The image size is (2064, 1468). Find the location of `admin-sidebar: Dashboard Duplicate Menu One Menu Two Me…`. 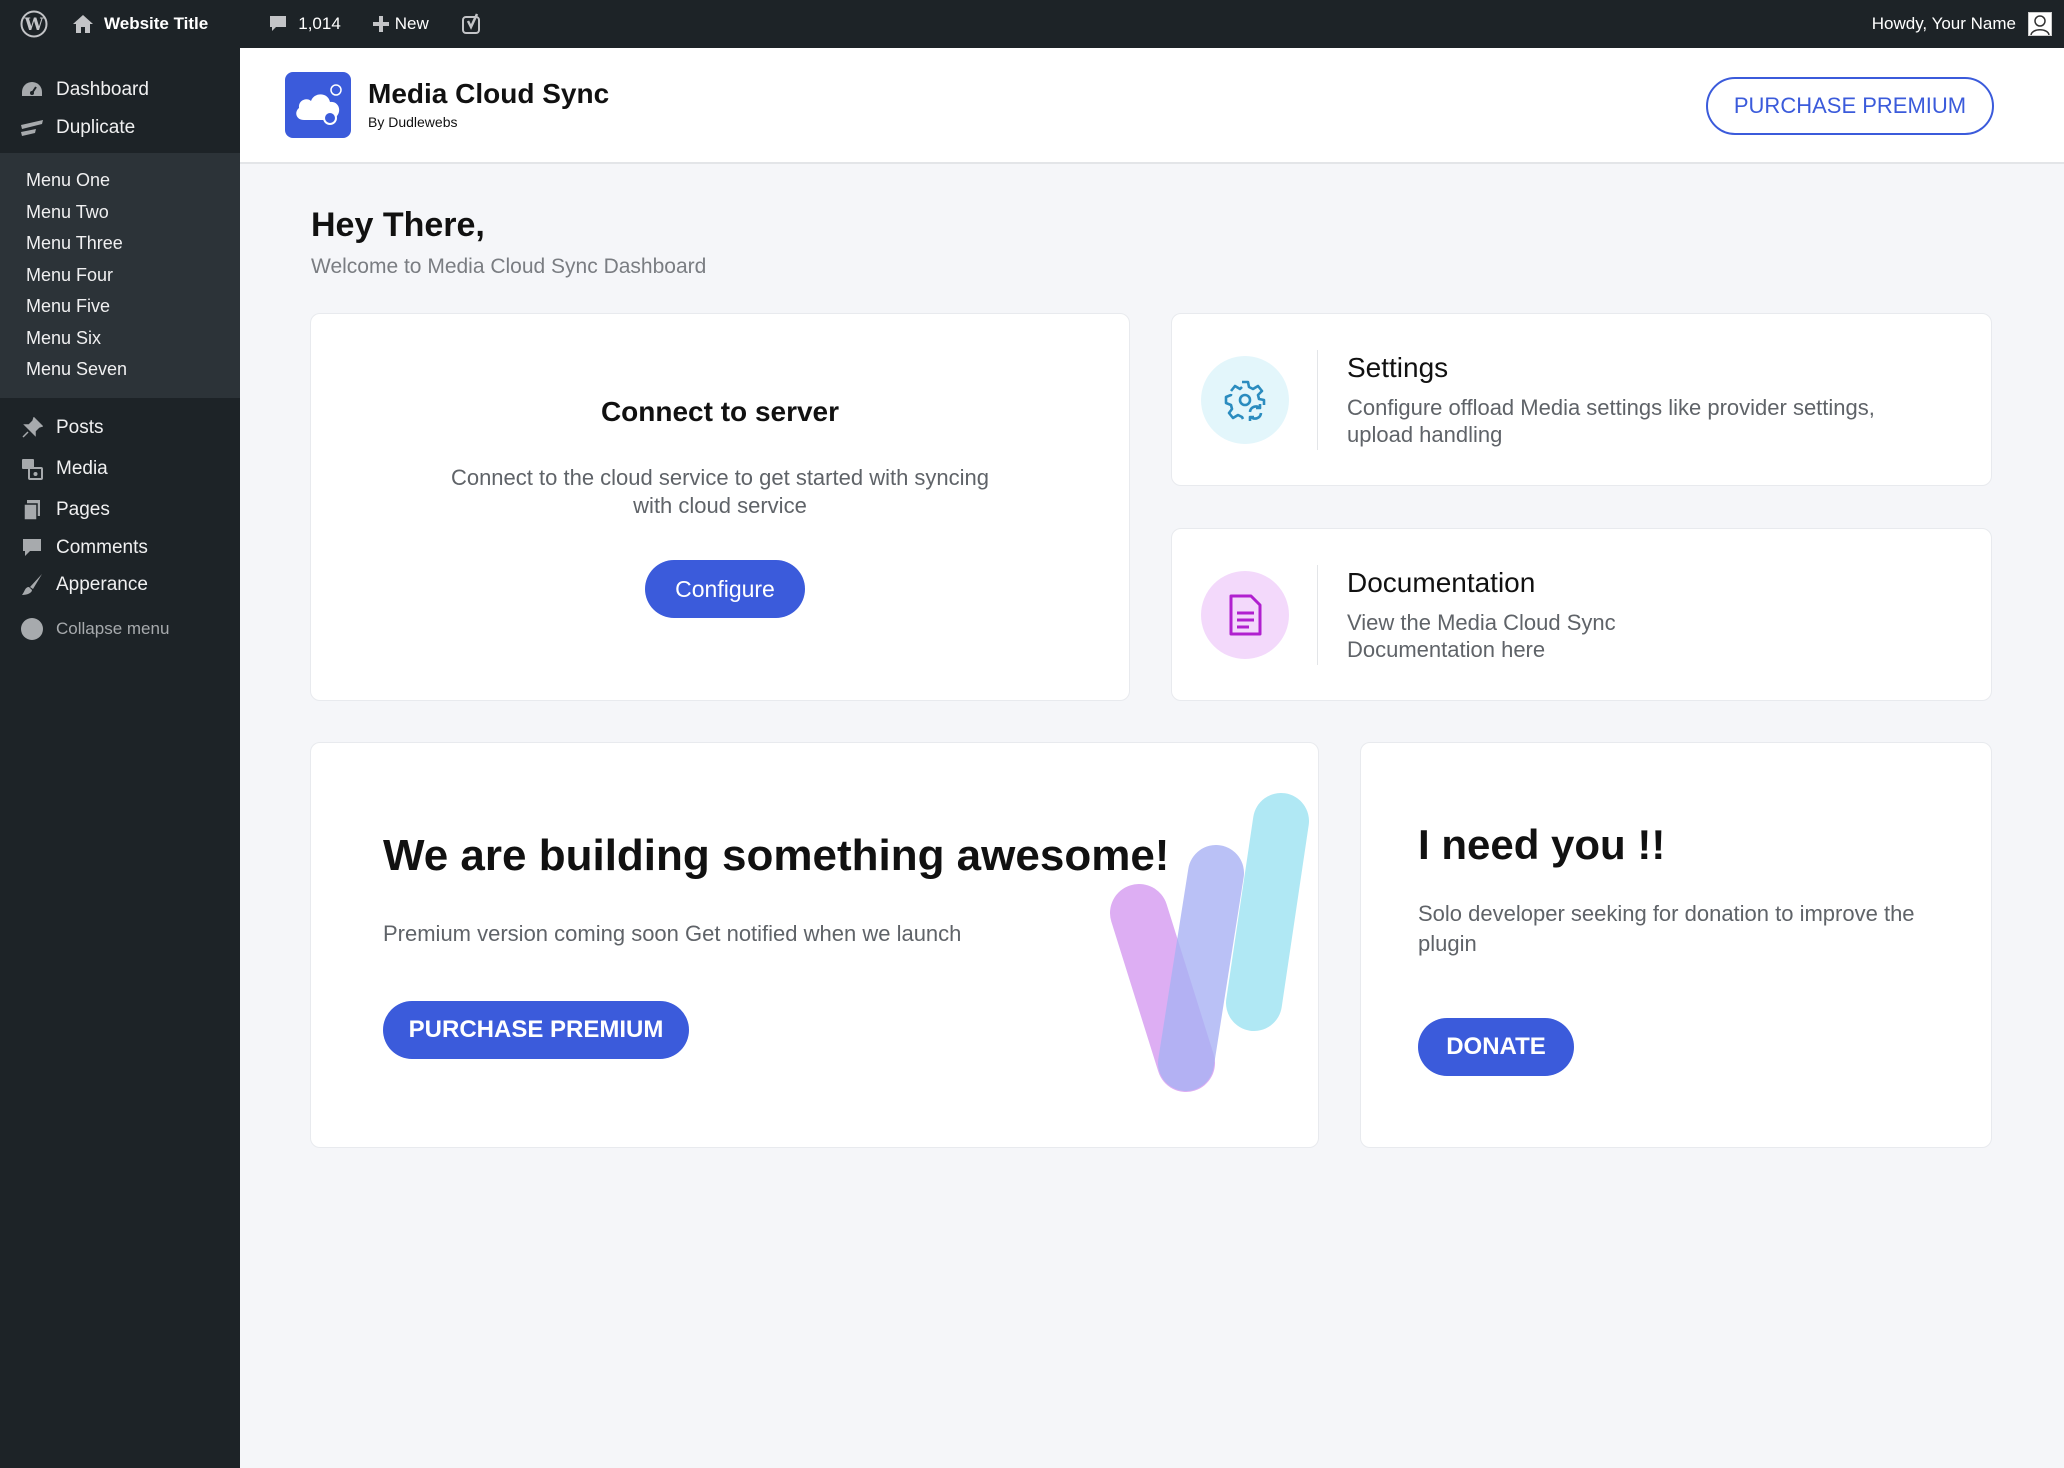

admin-sidebar: Dashboard Duplicate Menu One Menu Two Me… is located at coordinates (120, 758).